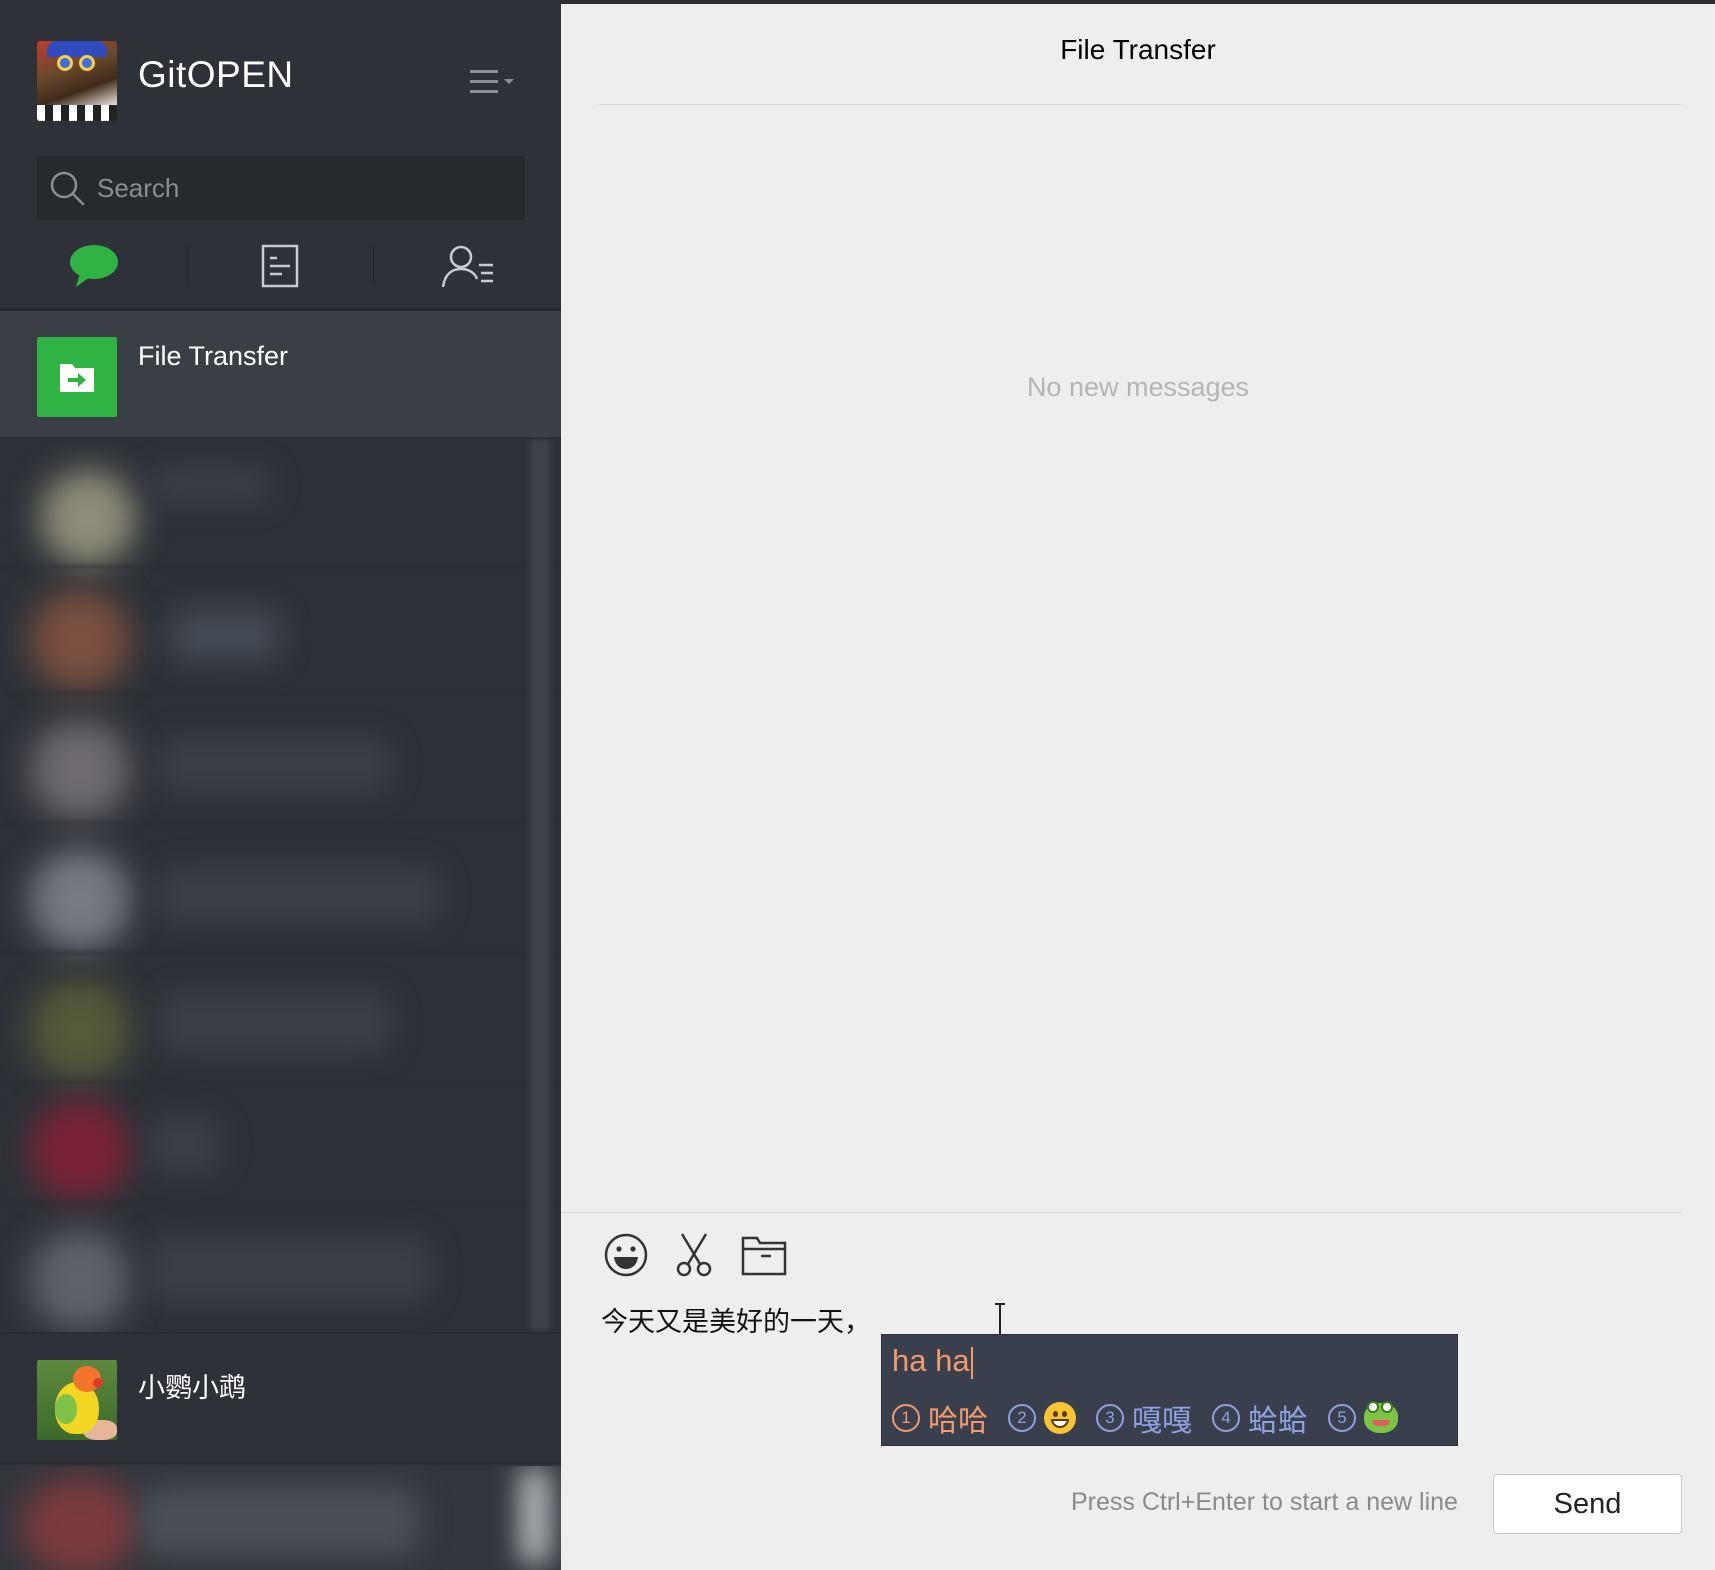 The height and width of the screenshot is (1570, 1715). What do you see at coordinates (1121, 1212) in the screenshot?
I see `composer-divider` at bounding box center [1121, 1212].